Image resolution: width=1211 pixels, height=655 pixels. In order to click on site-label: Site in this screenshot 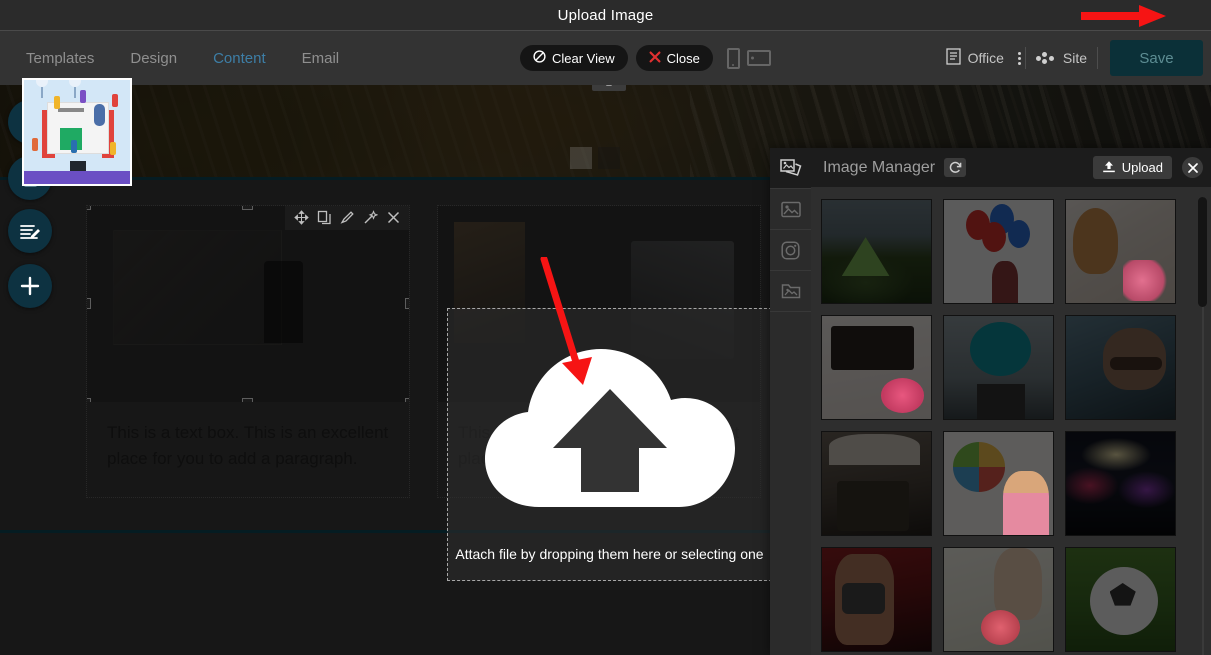, I will do `click(1074, 58)`.